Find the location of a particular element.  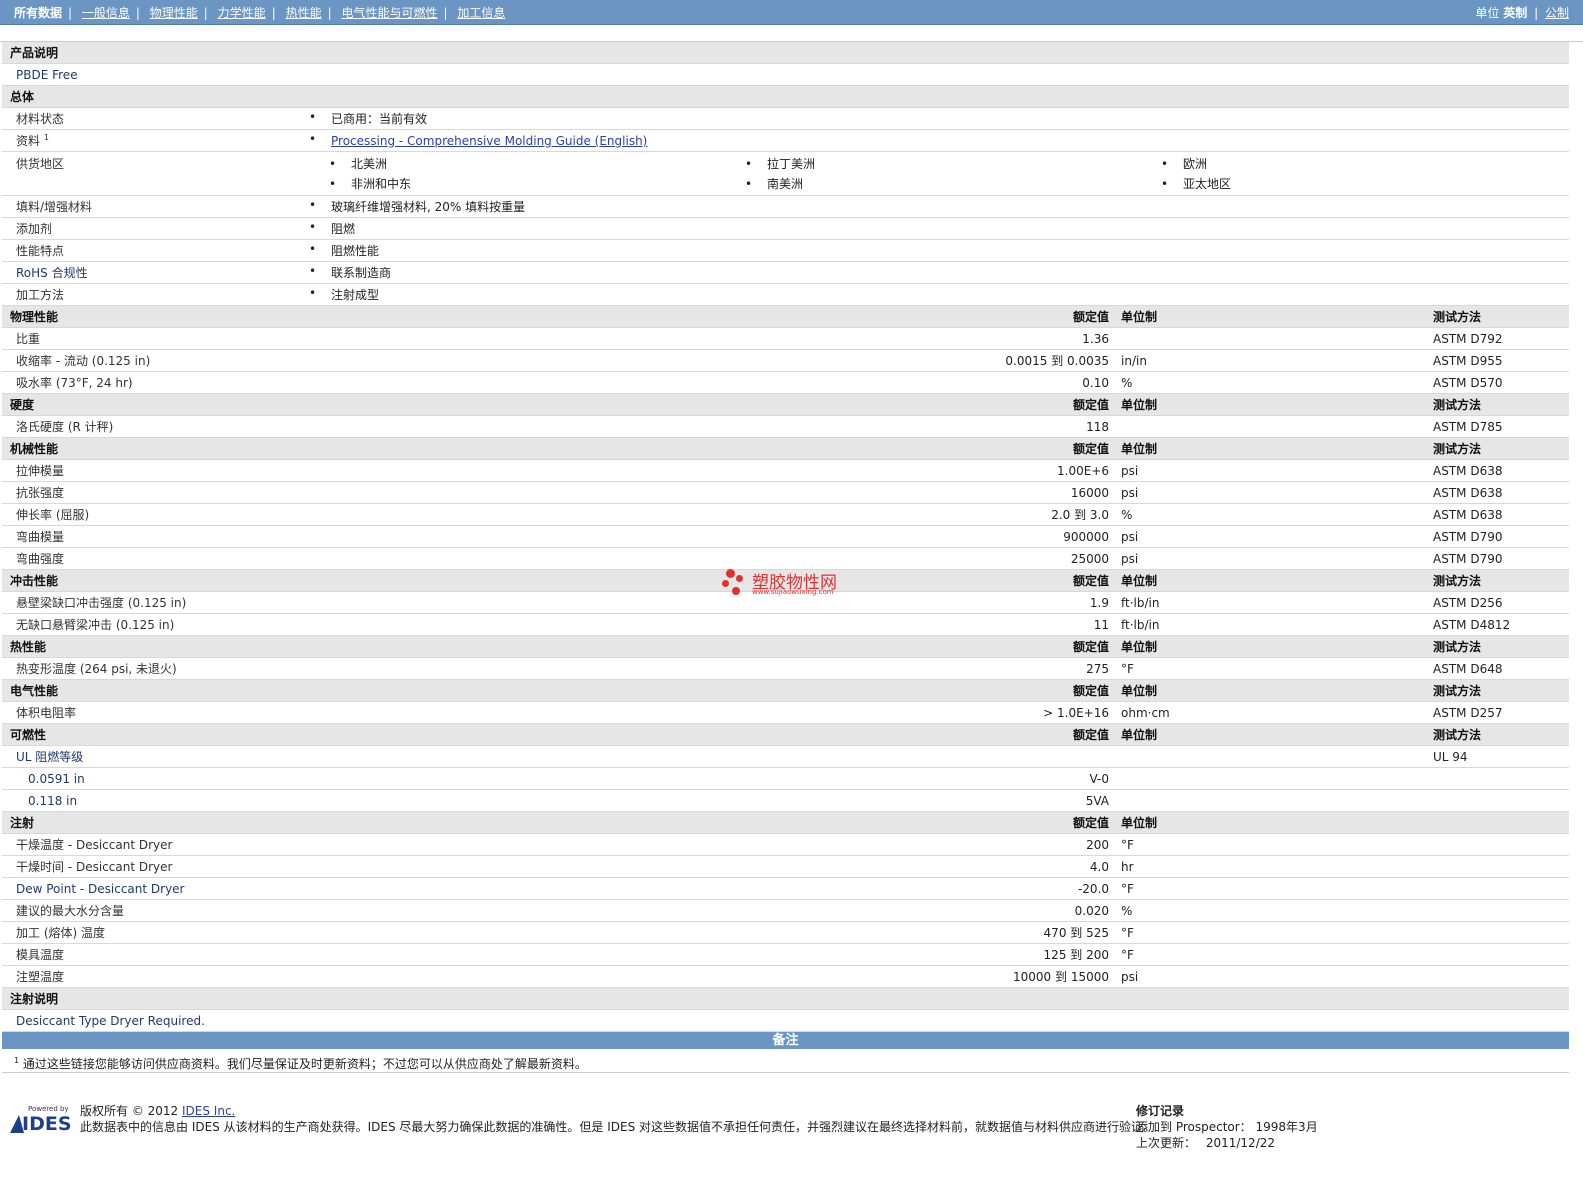

regions-cell: 北美洲拉丁美洲欧洲 非洲和中东南美洲亚太地区 is located at coordinates (936, 173).